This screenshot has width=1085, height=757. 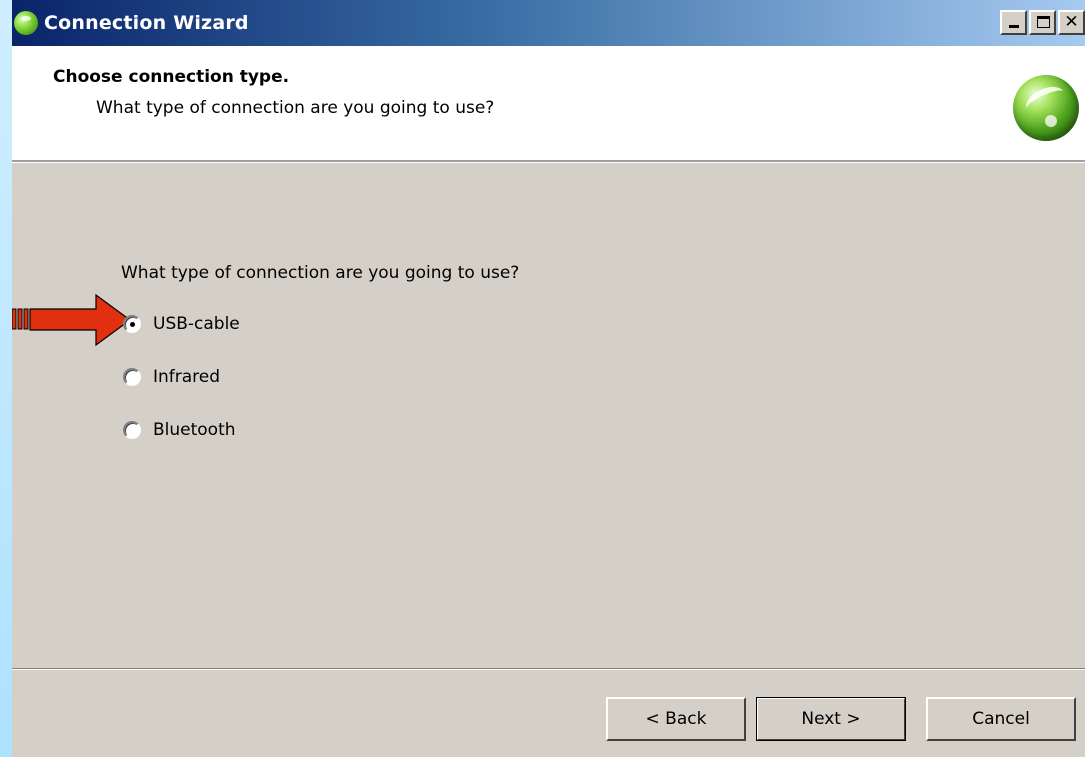 I want to click on footer-divider, so click(x=548, y=669).